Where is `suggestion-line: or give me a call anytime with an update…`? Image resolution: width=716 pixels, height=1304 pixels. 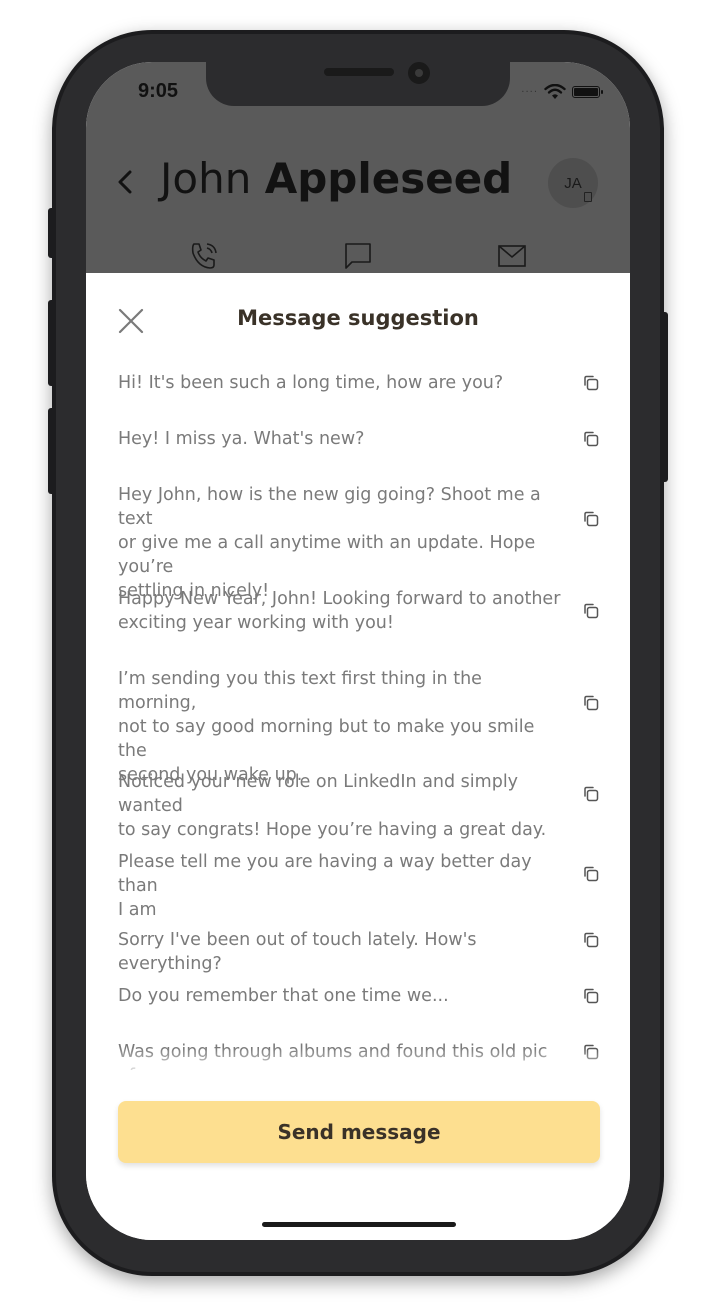
suggestion-line: or give me a call anytime with an update… is located at coordinates (327, 555).